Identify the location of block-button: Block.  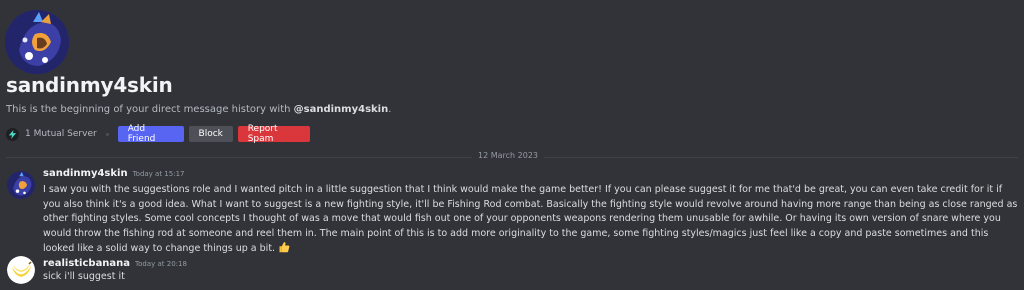
(210, 134).